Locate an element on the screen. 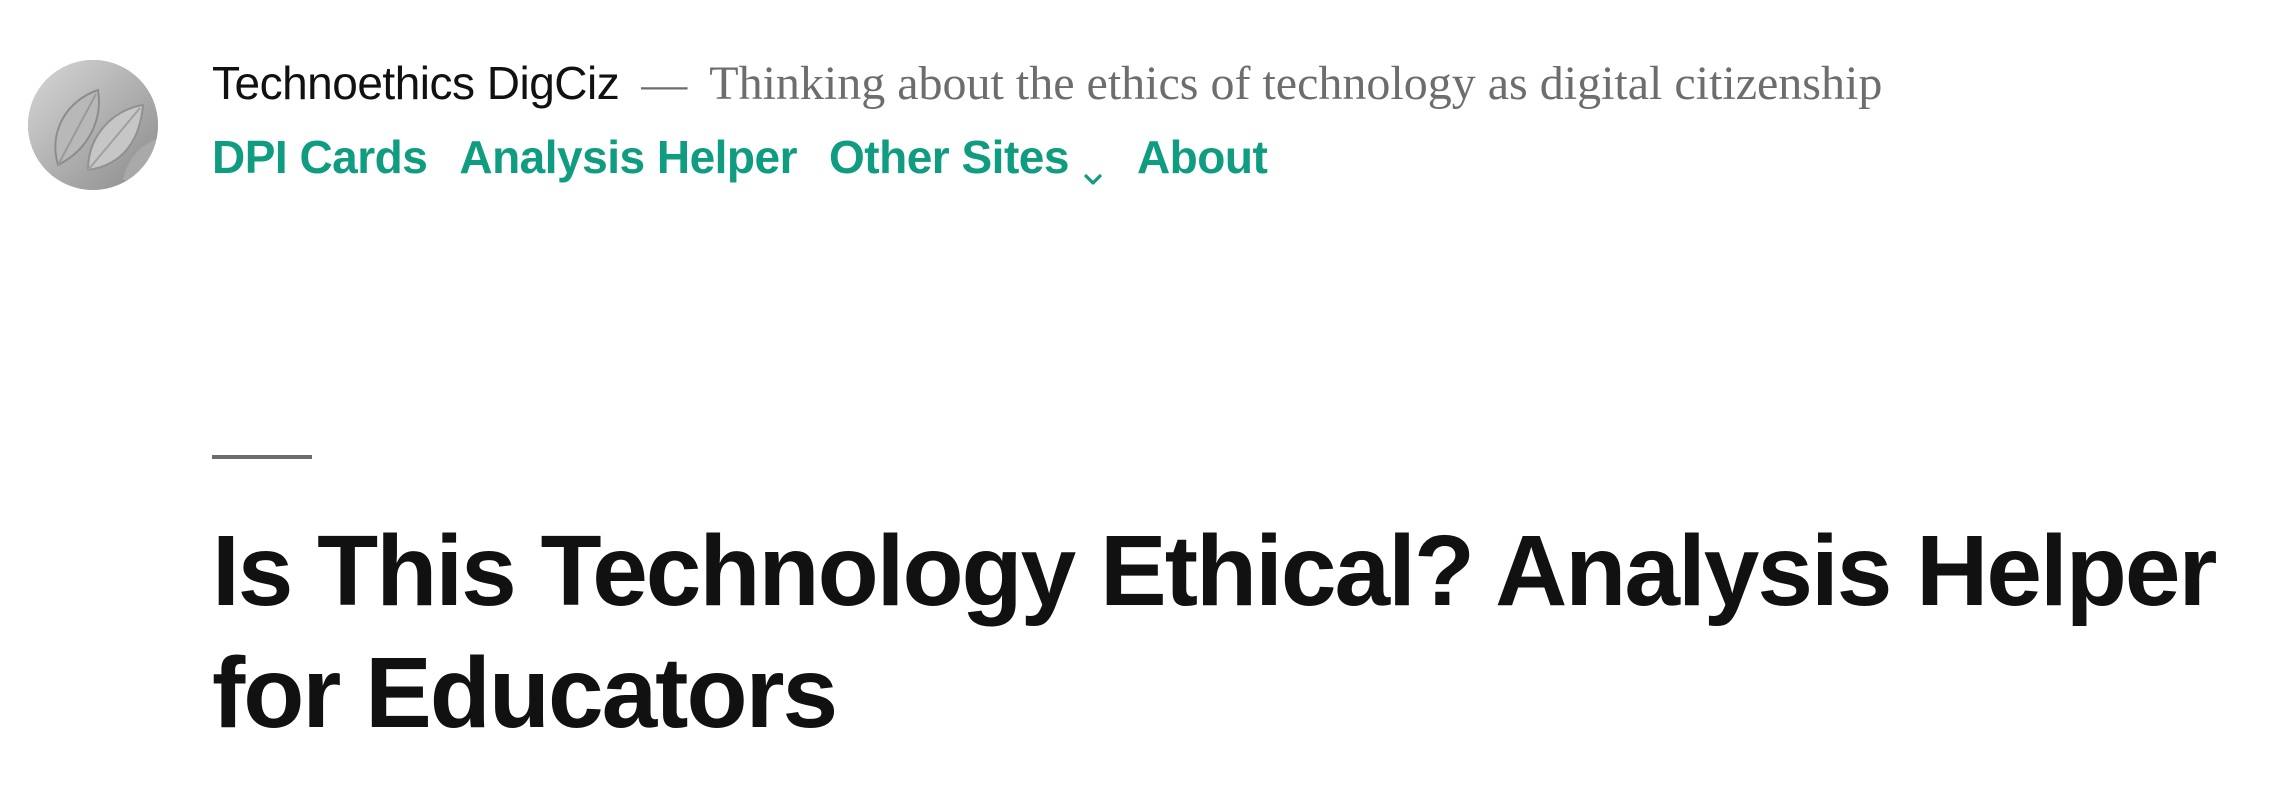  nav-item-analysis-helper: Analysis Helper is located at coordinates (628, 157).